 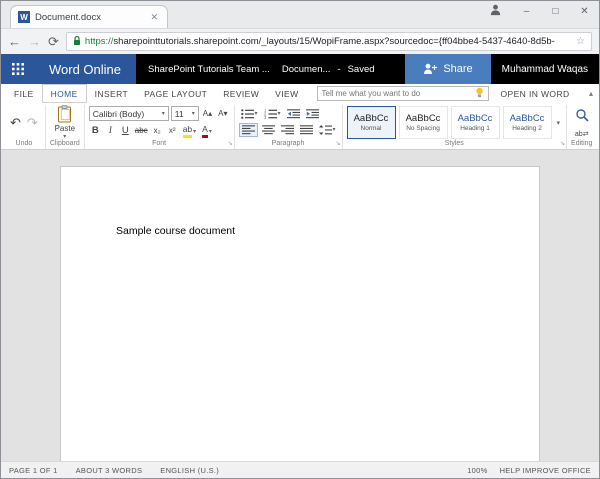 I want to click on superscript-button: x², so click(x=172, y=131).